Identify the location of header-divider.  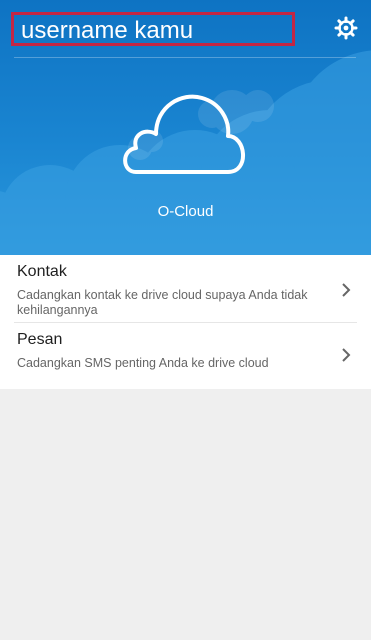
(185, 57).